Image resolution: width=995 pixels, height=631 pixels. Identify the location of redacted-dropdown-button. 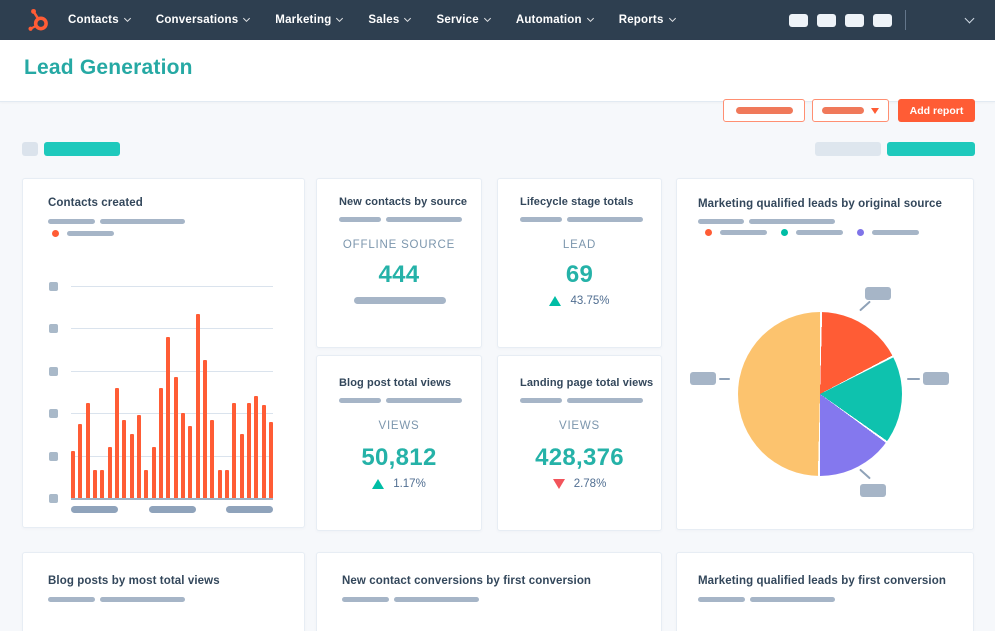
(850, 110).